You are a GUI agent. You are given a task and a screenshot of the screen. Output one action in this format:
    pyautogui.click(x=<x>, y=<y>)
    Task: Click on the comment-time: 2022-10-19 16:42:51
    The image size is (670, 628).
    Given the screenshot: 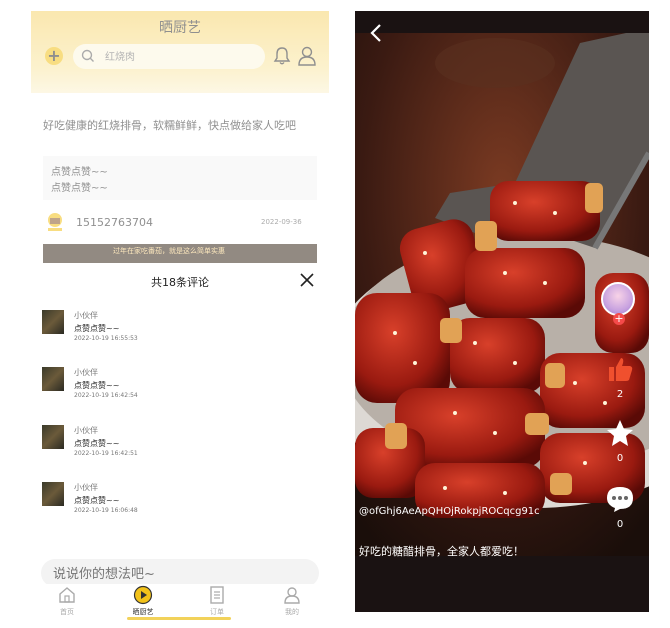 What is the action you would take?
    pyautogui.click(x=106, y=453)
    